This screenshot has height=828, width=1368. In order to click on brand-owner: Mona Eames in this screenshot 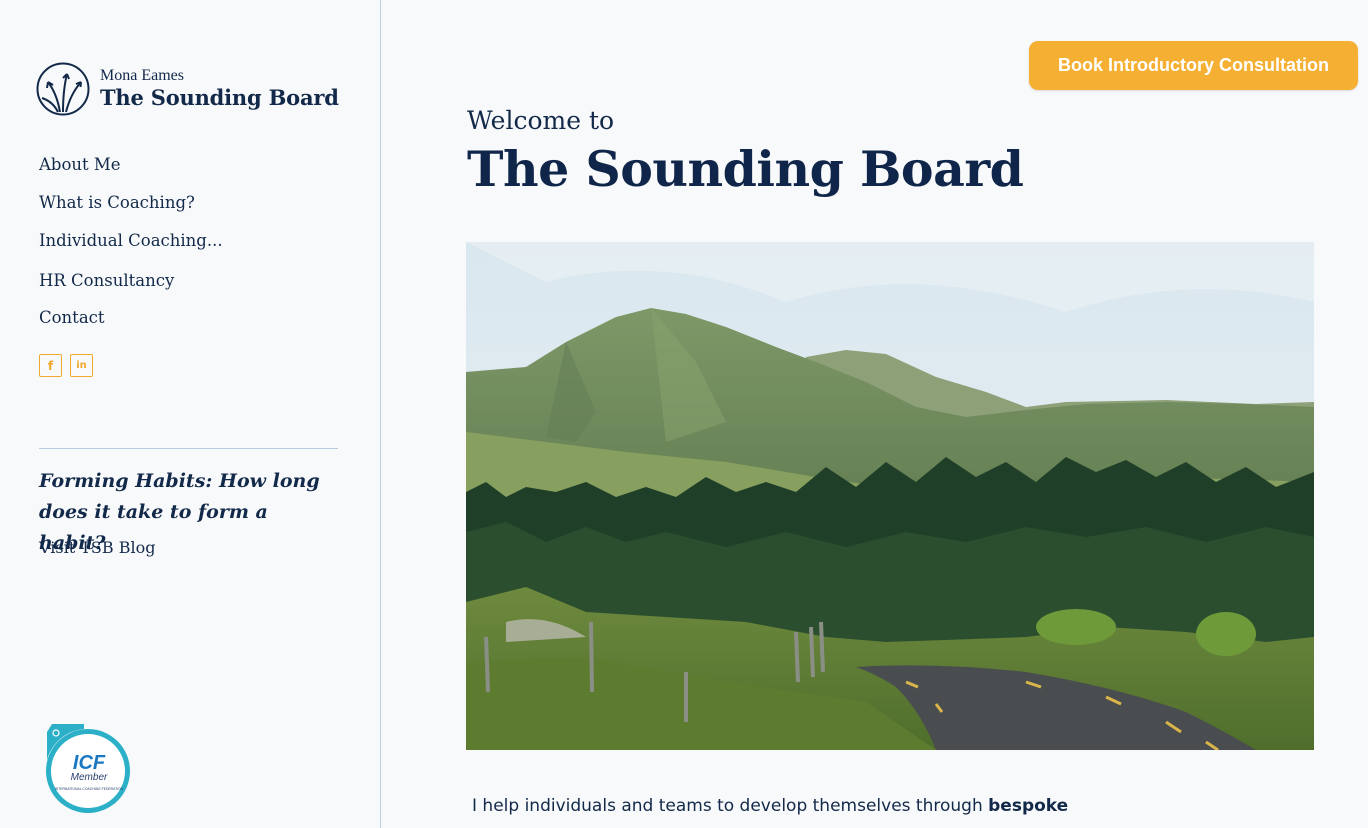, I will do `click(142, 75)`.